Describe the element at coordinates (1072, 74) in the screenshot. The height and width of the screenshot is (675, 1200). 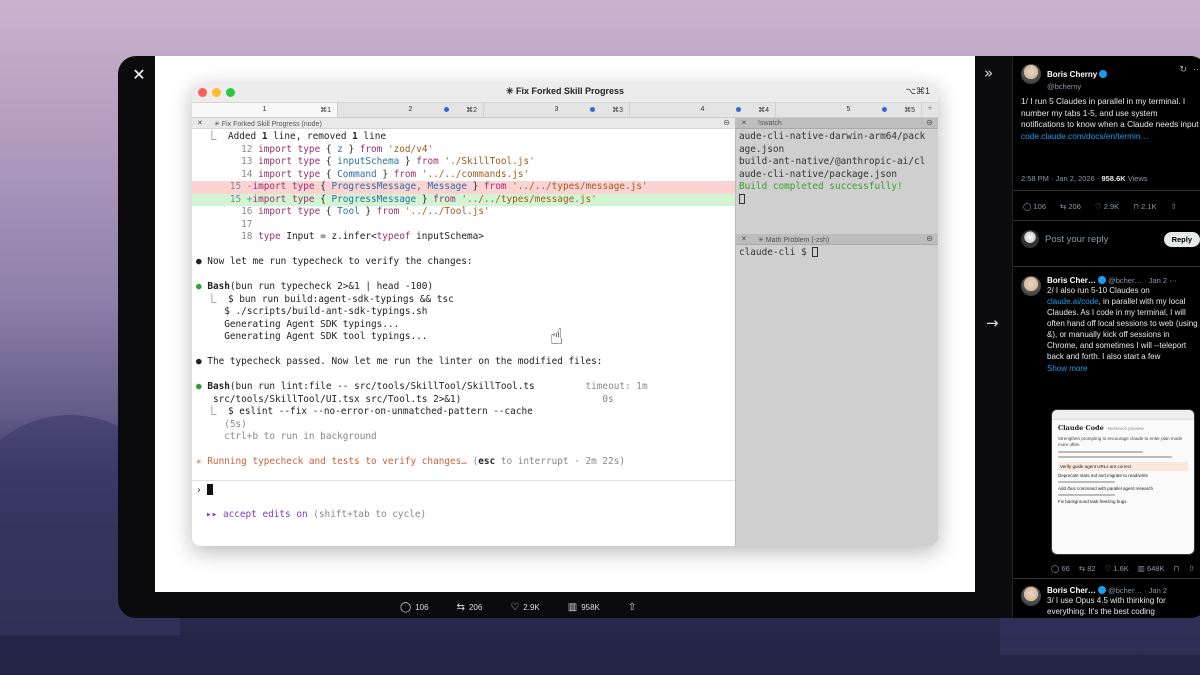
I see `author-name: Boris Cherny` at that location.